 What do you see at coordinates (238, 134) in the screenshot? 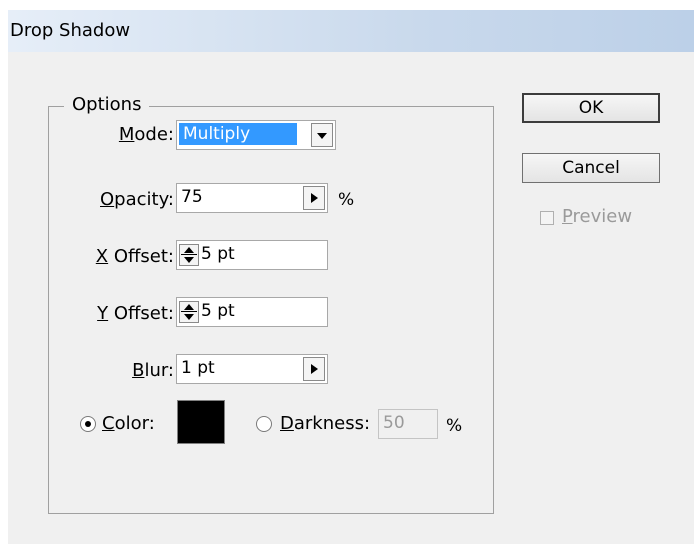
I see `mode-value: Multiply` at bounding box center [238, 134].